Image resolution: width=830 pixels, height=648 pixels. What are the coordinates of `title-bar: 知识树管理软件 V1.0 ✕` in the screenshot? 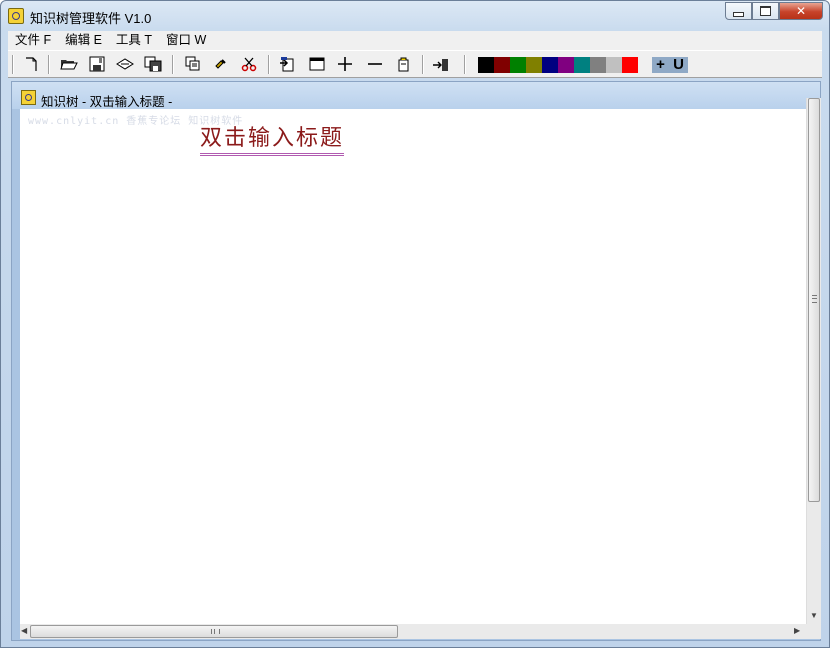 It's located at (415, 16).